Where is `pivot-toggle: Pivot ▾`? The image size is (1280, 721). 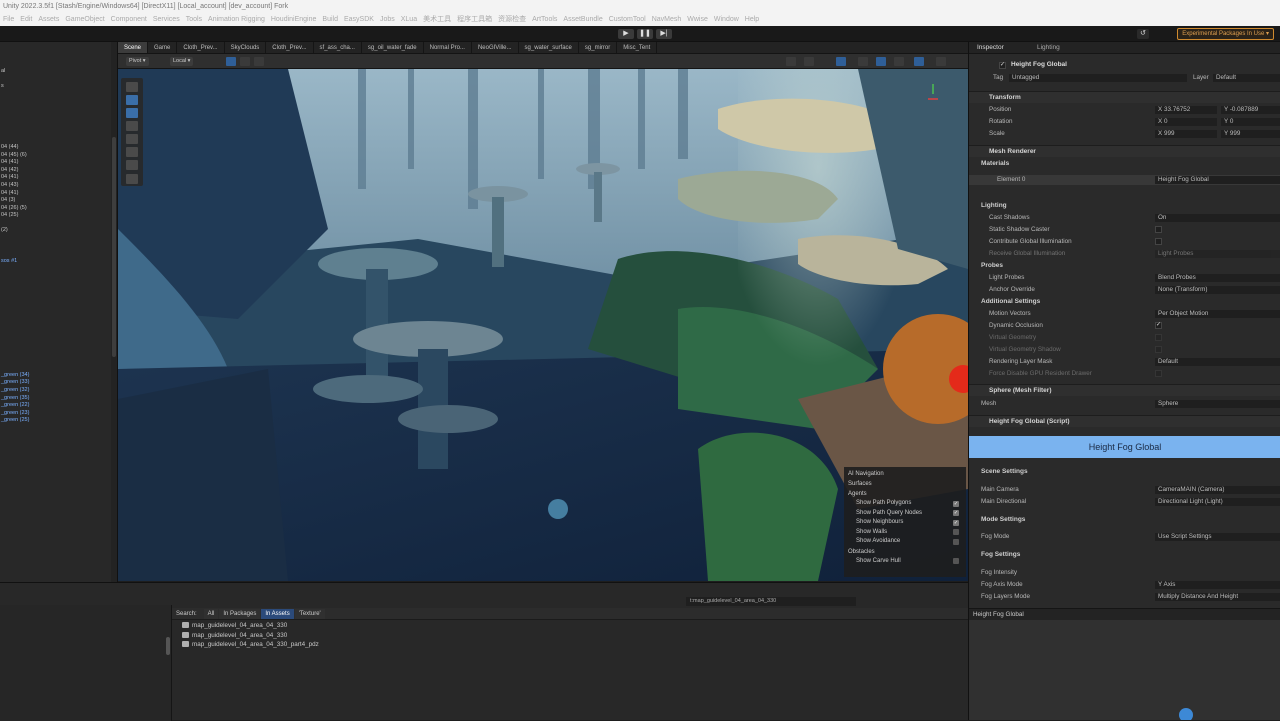
pivot-toggle: Pivot ▾ is located at coordinates (137, 61).